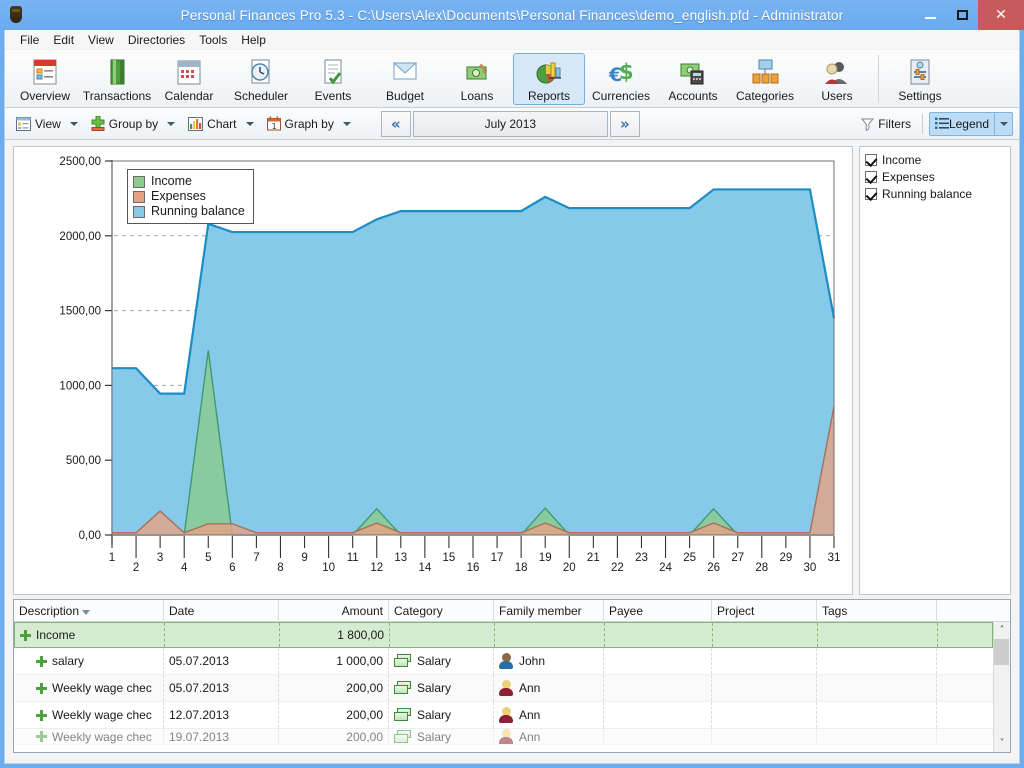  What do you see at coordinates (545, 558) in the screenshot?
I see `svg-text: 19` at bounding box center [545, 558].